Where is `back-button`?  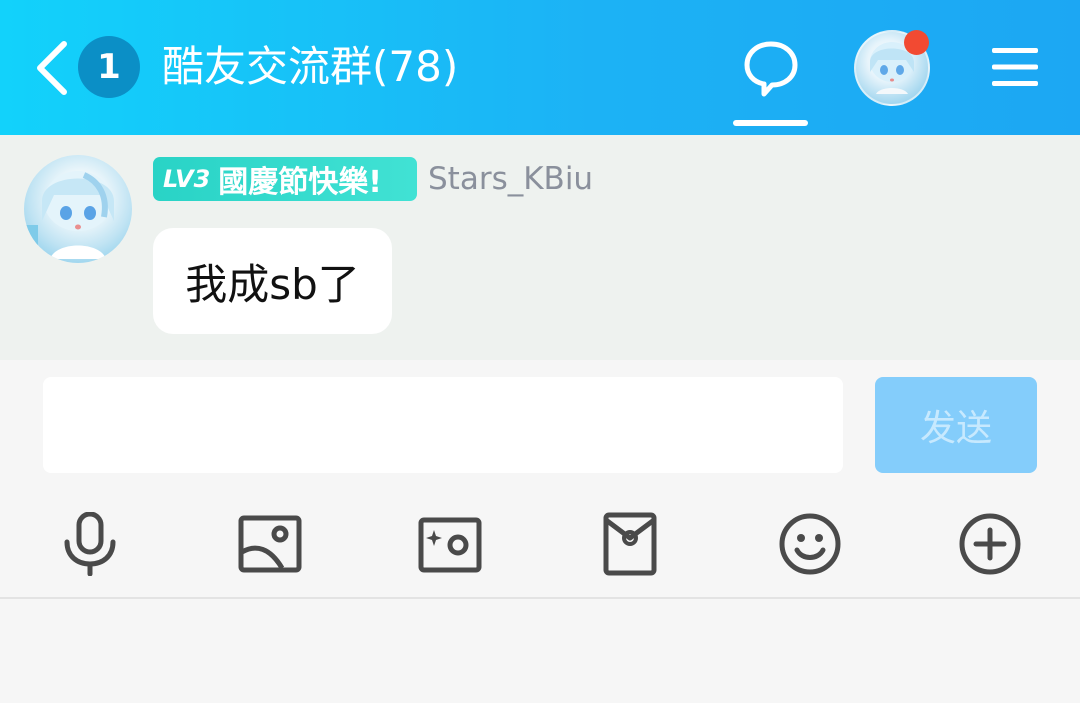 back-button is located at coordinates (52, 68).